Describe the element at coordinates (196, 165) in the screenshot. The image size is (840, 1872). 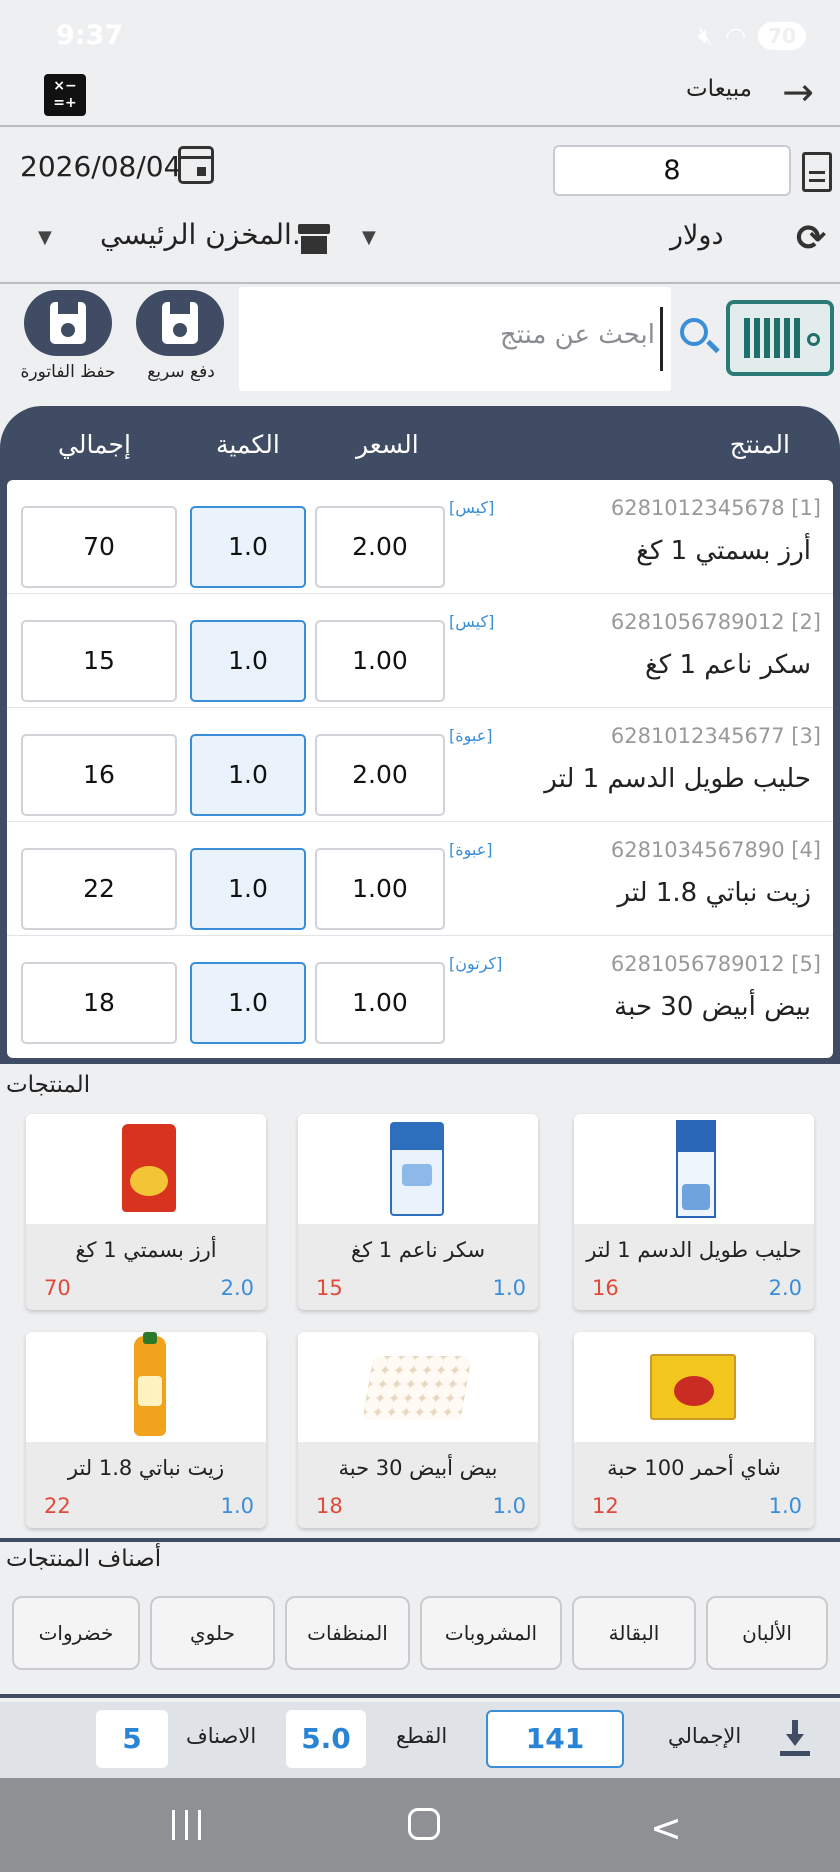
I see `calendar-icon` at that location.